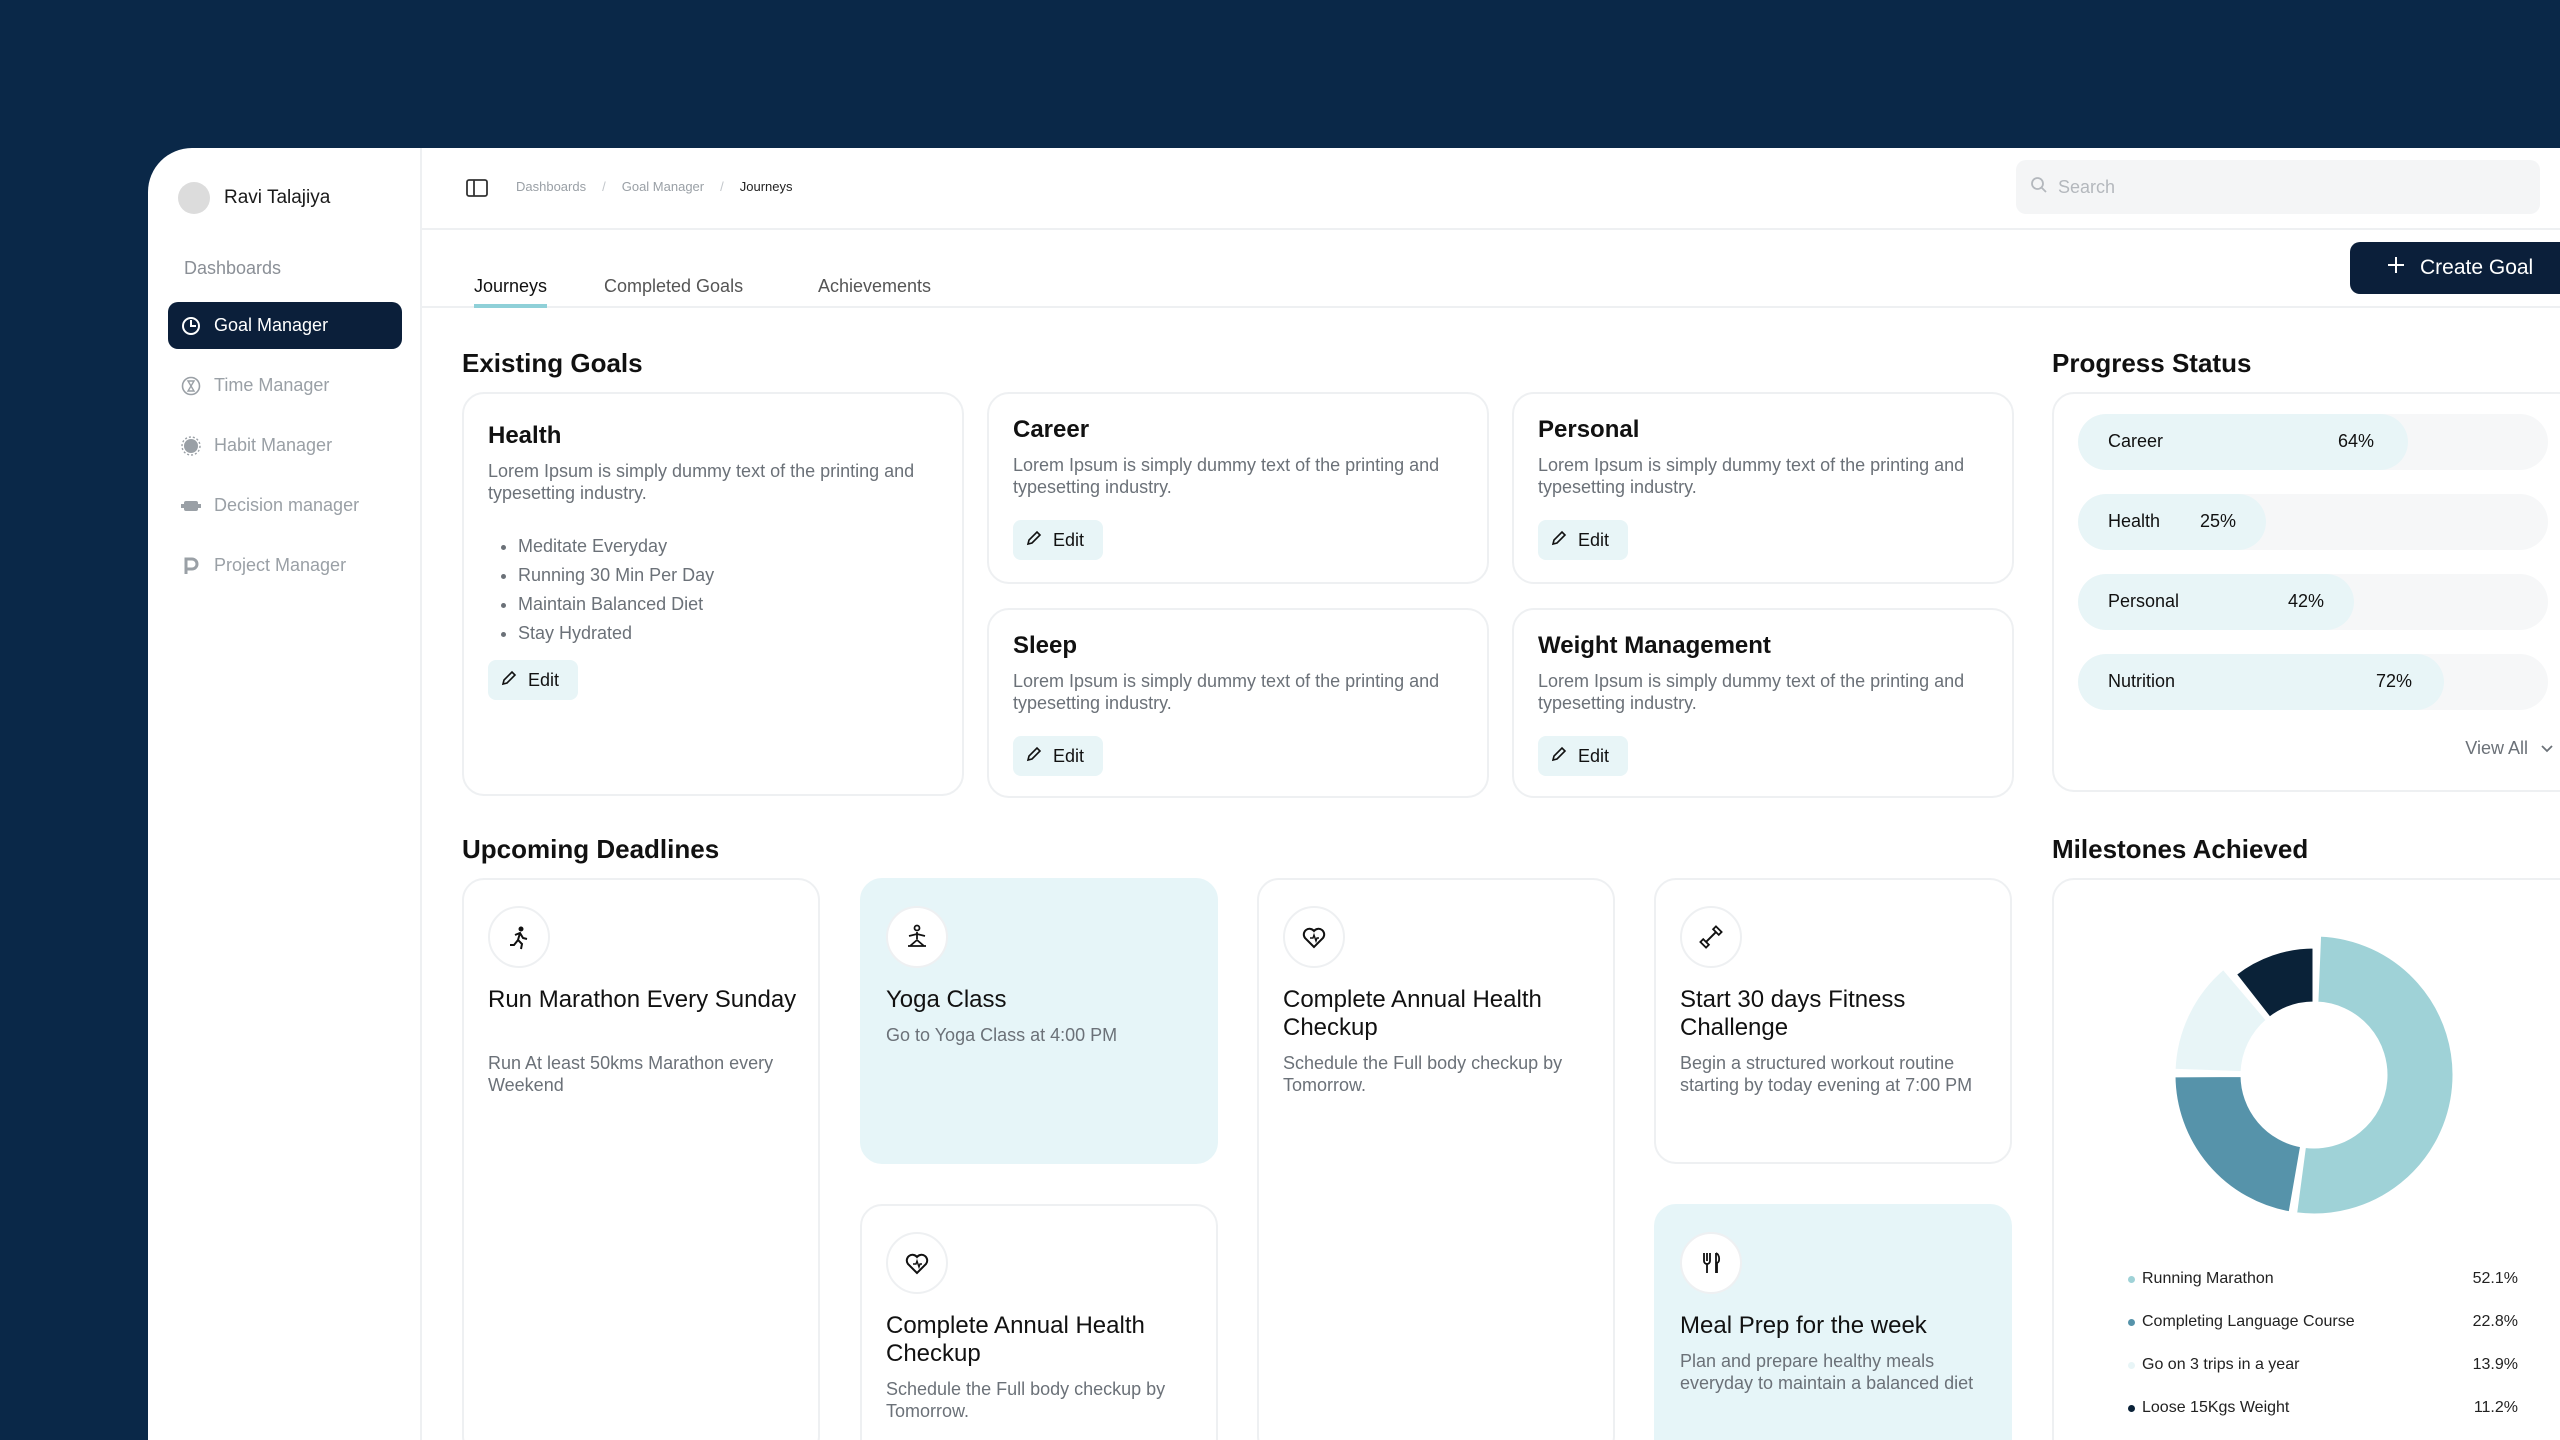 The width and height of the screenshot is (2560, 1440). What do you see at coordinates (2216, 1407) in the screenshot?
I see `legend-label: Loose 15Kgs Weight` at bounding box center [2216, 1407].